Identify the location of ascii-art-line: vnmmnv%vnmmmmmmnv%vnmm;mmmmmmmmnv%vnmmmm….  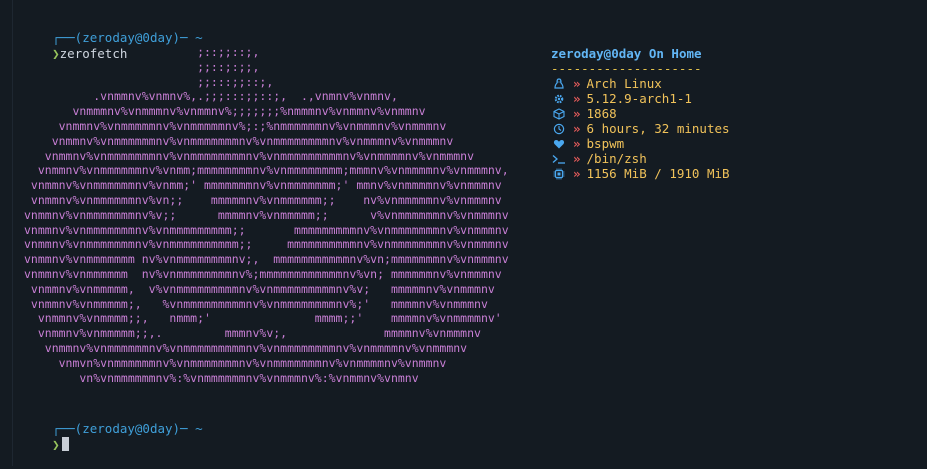
(266, 170).